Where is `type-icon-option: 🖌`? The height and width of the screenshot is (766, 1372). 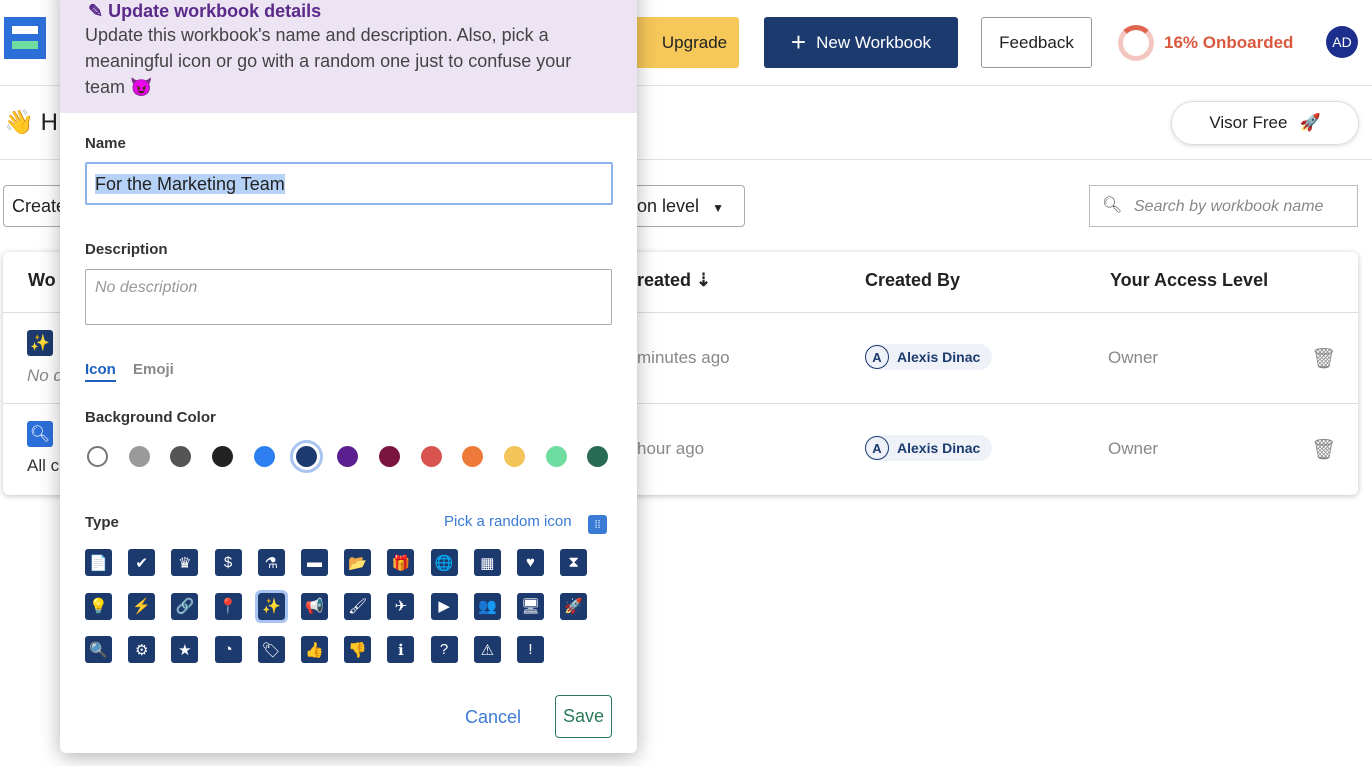 type-icon-option: 🖌 is located at coordinates (358, 606).